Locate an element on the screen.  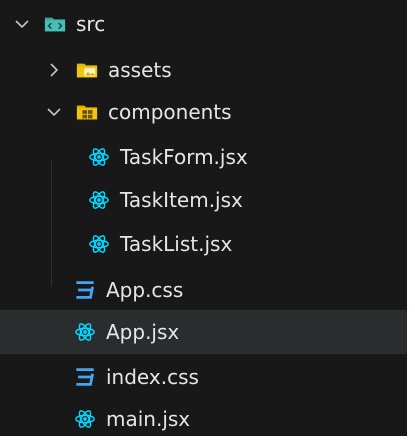
tree-item-components: components is located at coordinates (203, 112).